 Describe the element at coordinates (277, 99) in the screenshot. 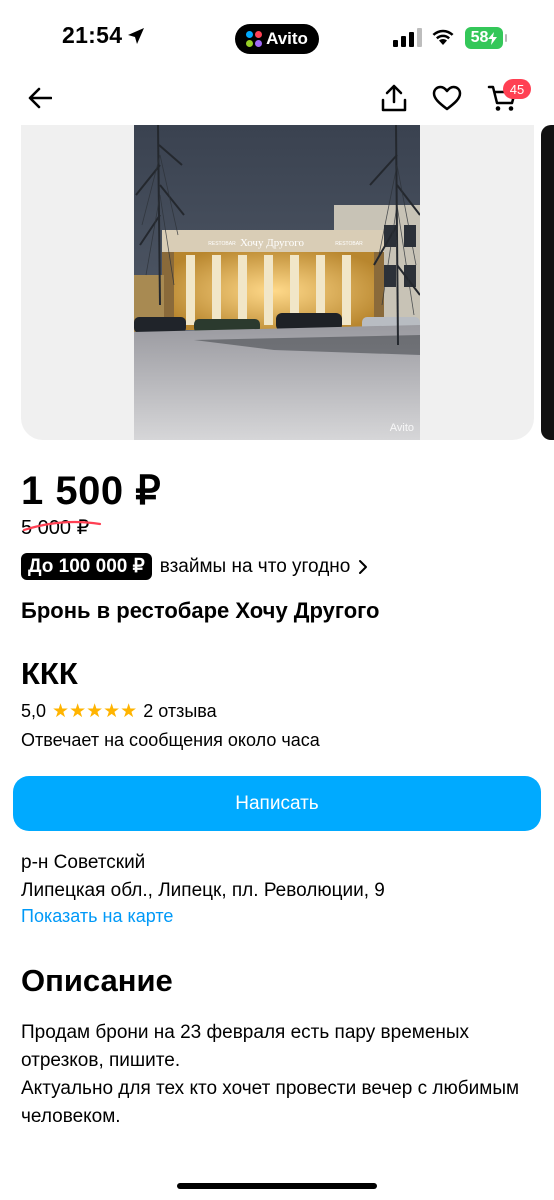

I see `top-navigation` at that location.